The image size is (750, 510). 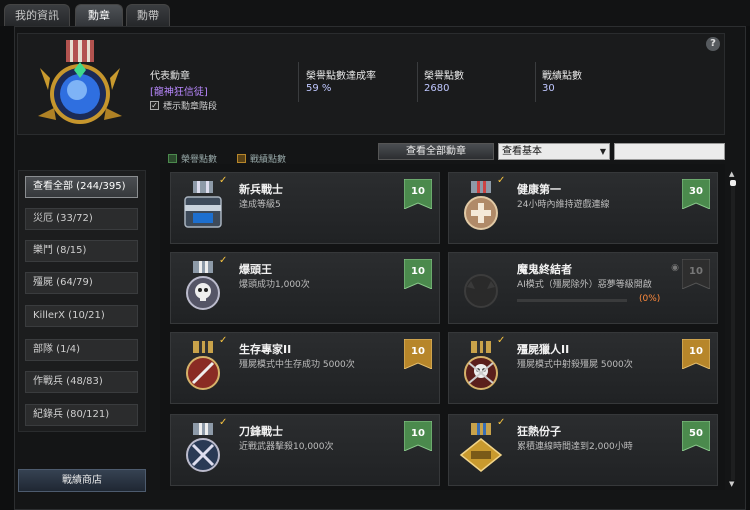 What do you see at coordinates (481, 368) in the screenshot?
I see `zombie-hunter-medal-icon` at bounding box center [481, 368].